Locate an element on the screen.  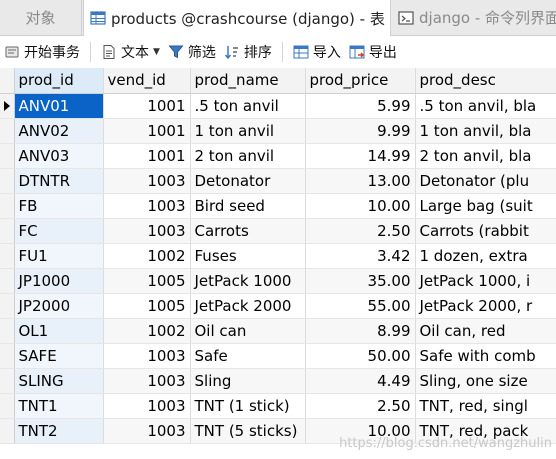
table-row: SAFE 1003 Safe 50.00 Safe with comb is located at coordinates (278, 356).